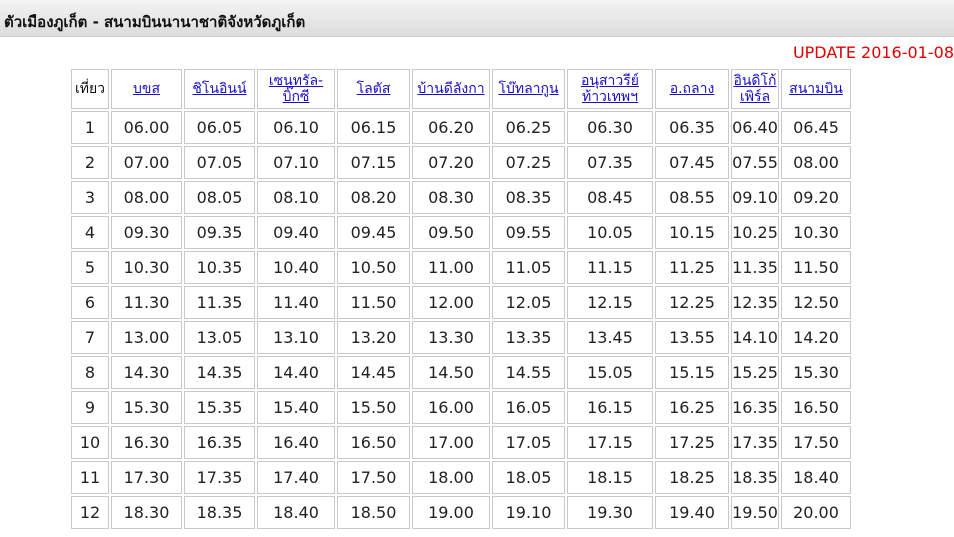 This screenshot has height=537, width=954. Describe the element at coordinates (296, 442) in the screenshot. I see `departure-time-cell: 16.40` at that location.